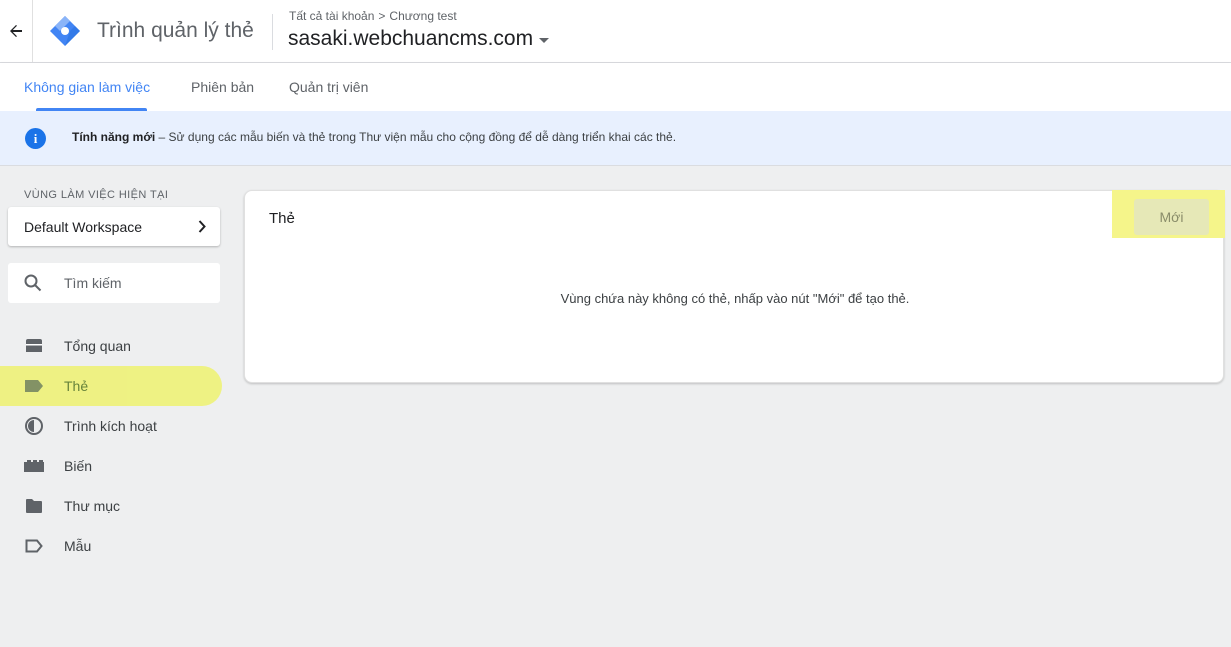 The height and width of the screenshot is (647, 1231). Describe the element at coordinates (34, 386) in the screenshot. I see `tag-icon` at that location.